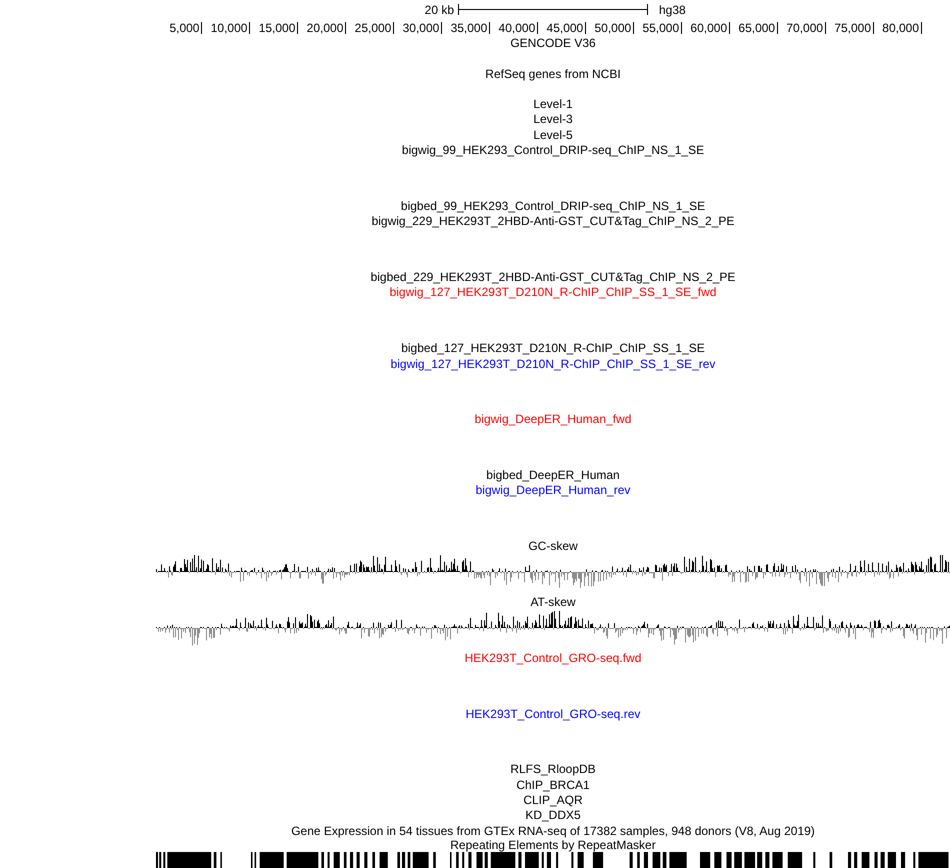 The image size is (950, 868). Describe the element at coordinates (325, 27) in the screenshot. I see `ruler-label: 20,000` at that location.